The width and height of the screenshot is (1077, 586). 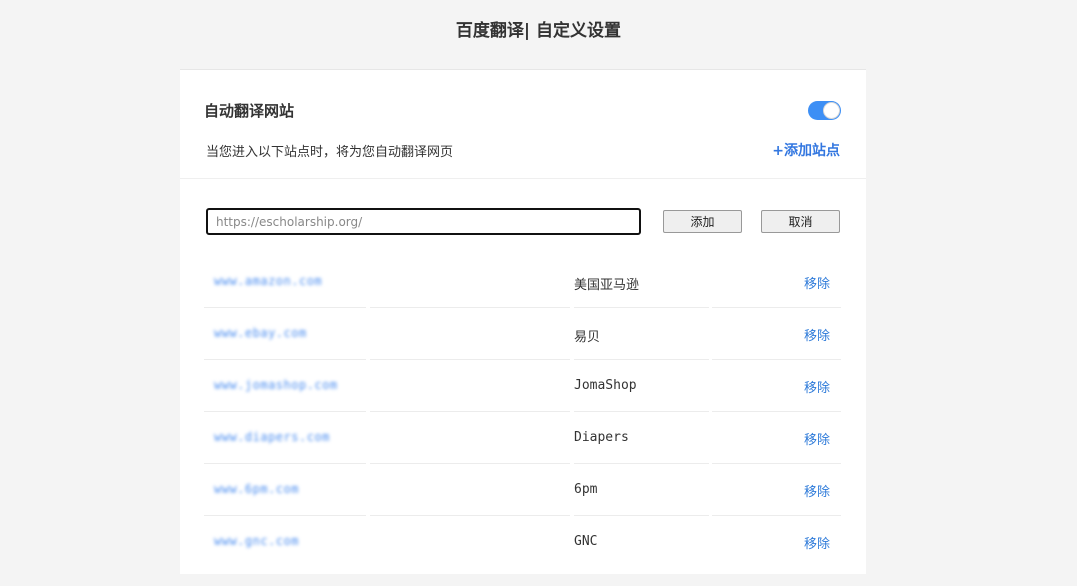 What do you see at coordinates (272, 437) in the screenshot?
I see `site-url: www.diapers.com` at bounding box center [272, 437].